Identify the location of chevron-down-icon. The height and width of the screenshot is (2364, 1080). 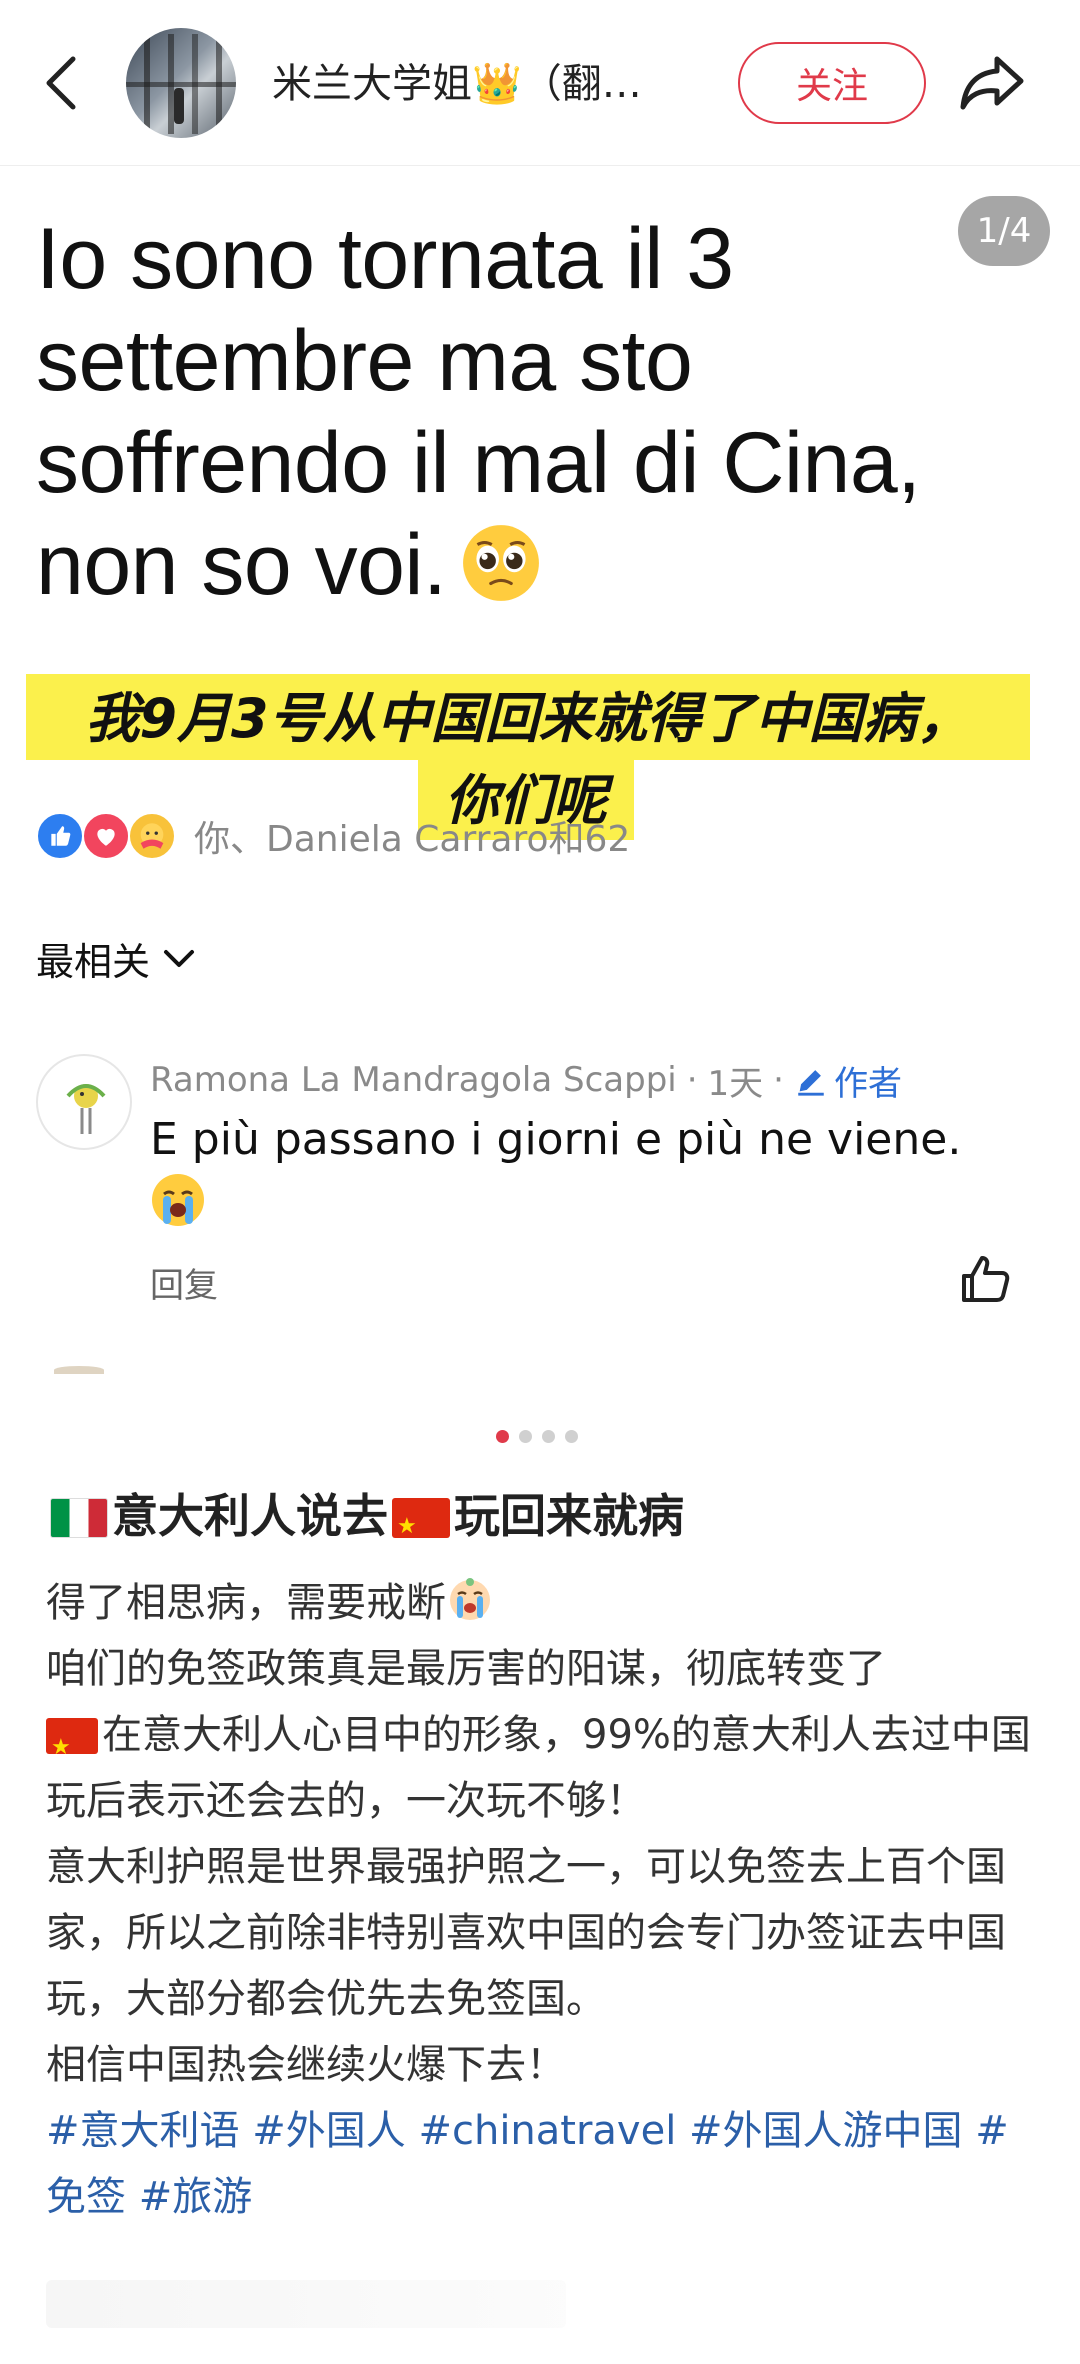
(179, 958).